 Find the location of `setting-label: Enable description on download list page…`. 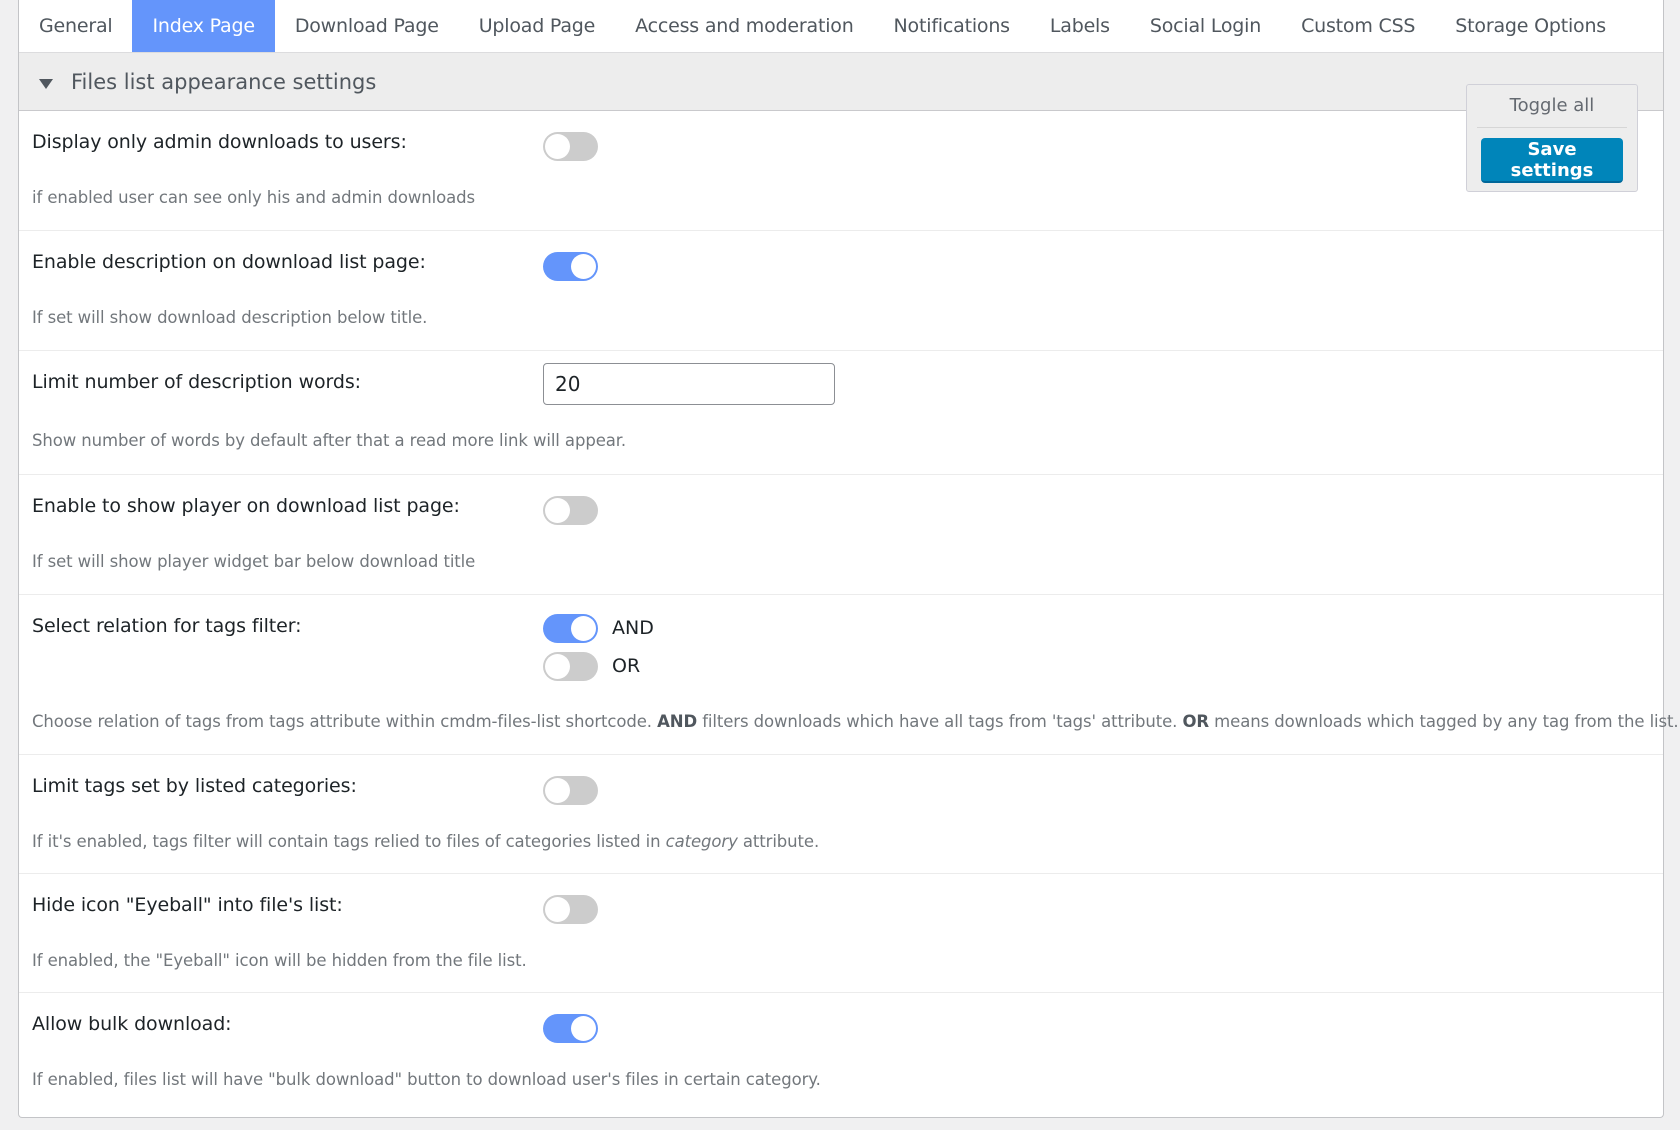

setting-label: Enable description on download list page… is located at coordinates (229, 262).